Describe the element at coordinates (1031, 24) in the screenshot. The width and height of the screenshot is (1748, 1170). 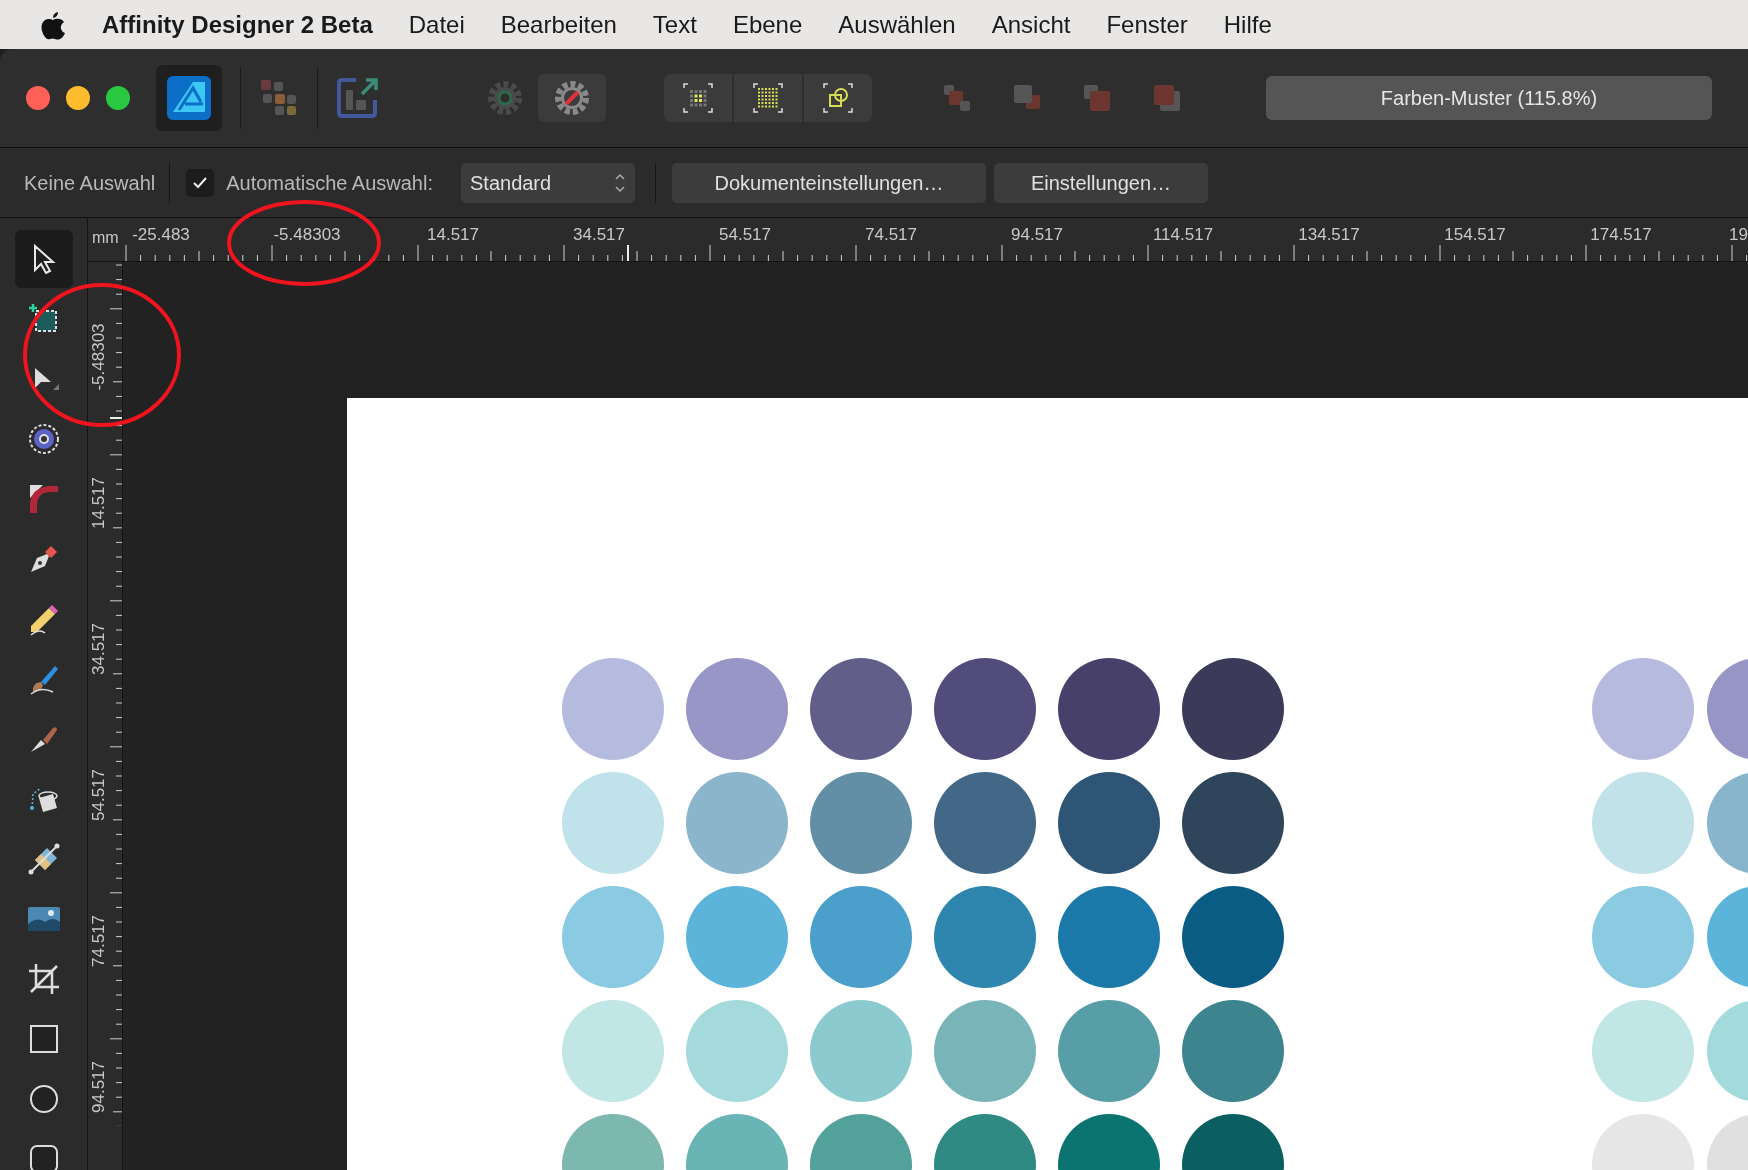
I see `menu-item: Ansicht` at that location.